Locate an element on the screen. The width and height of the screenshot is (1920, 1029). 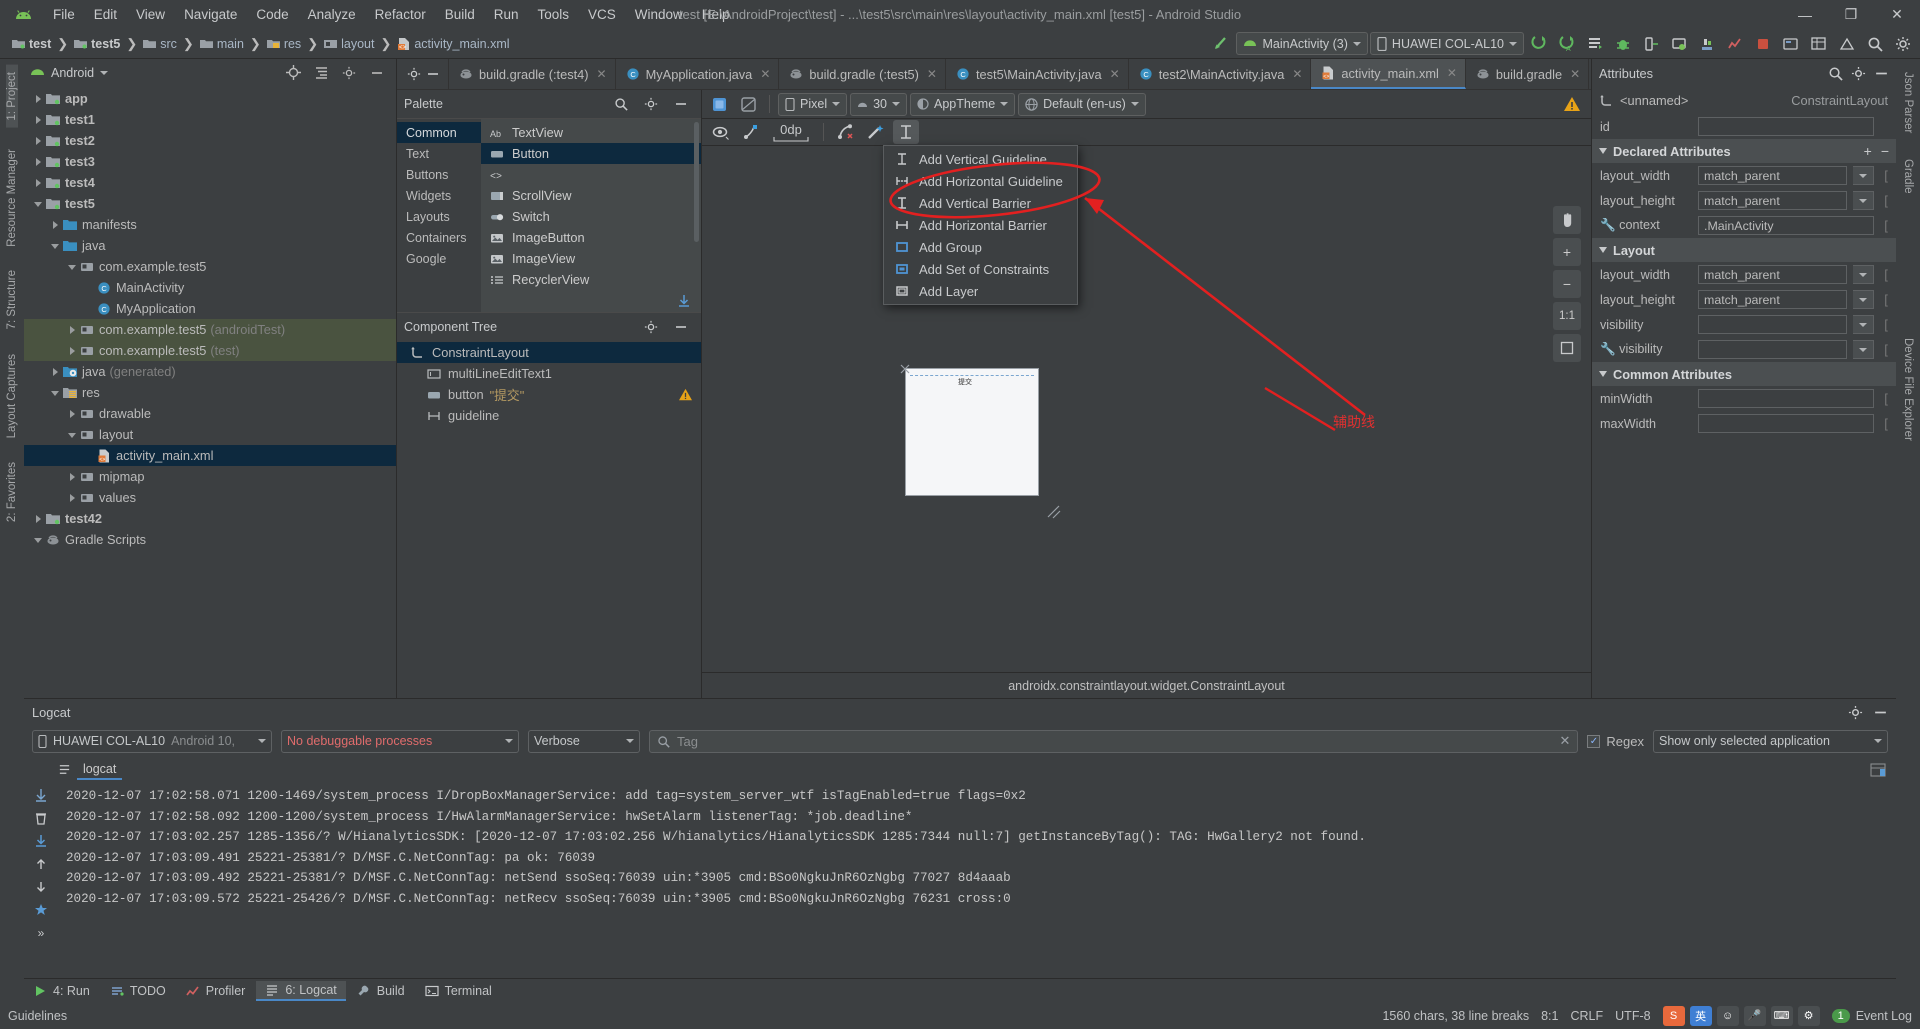
breadcrumb-item-main: main is located at coordinates (222, 44).